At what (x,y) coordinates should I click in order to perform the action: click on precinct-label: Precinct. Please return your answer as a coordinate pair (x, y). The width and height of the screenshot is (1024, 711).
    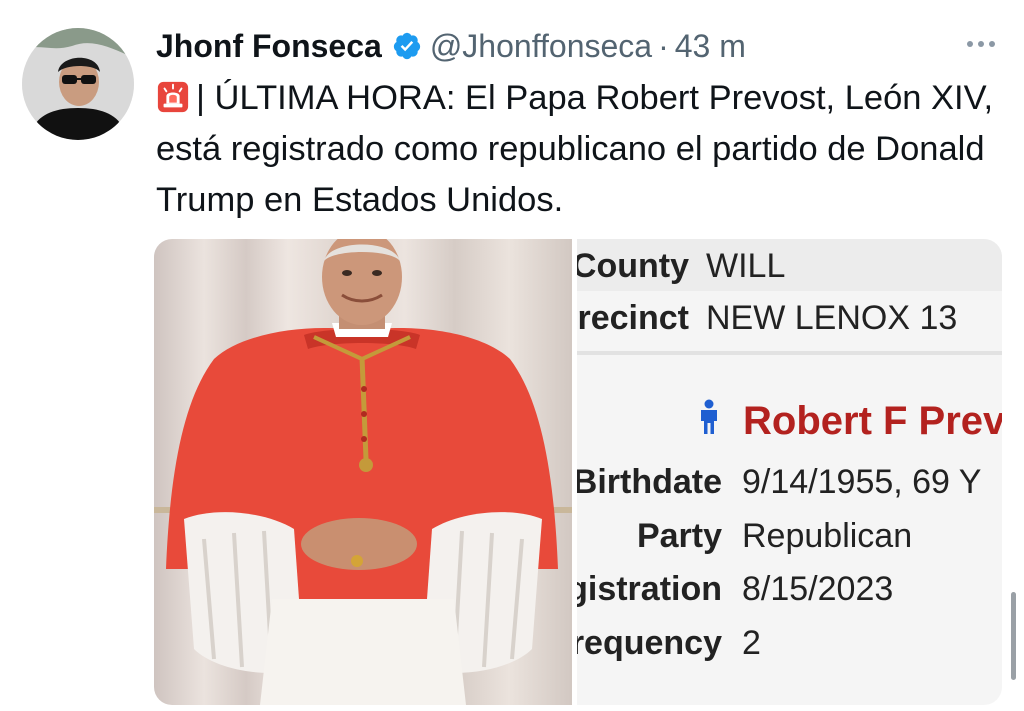
    Looking at the image, I should click on (633, 318).